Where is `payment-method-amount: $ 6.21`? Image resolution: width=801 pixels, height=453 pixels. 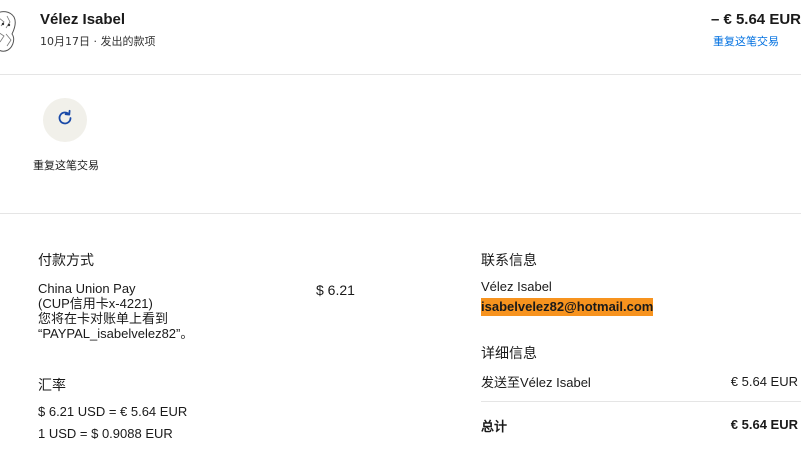 payment-method-amount: $ 6.21 is located at coordinates (335, 290).